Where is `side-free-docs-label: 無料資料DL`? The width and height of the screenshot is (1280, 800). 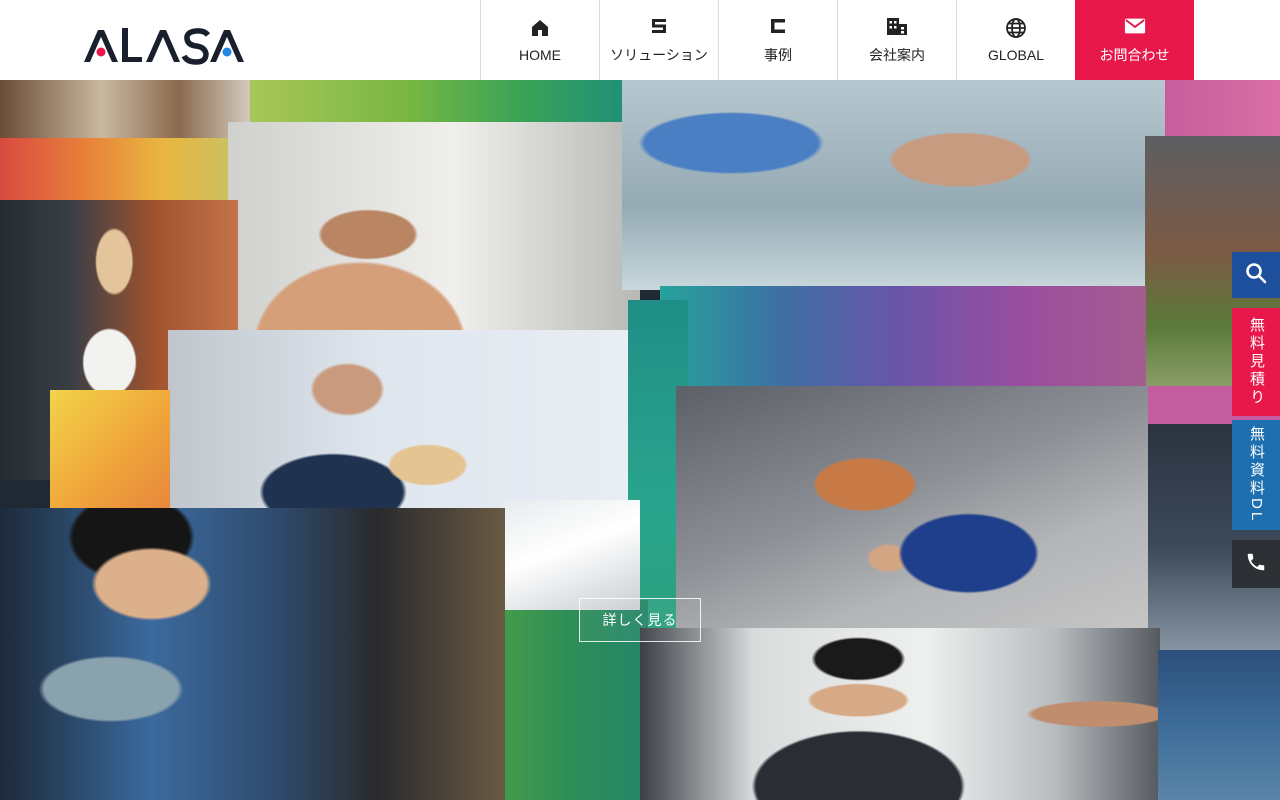 side-free-docs-label: 無料資料DL is located at coordinates (1256, 475).